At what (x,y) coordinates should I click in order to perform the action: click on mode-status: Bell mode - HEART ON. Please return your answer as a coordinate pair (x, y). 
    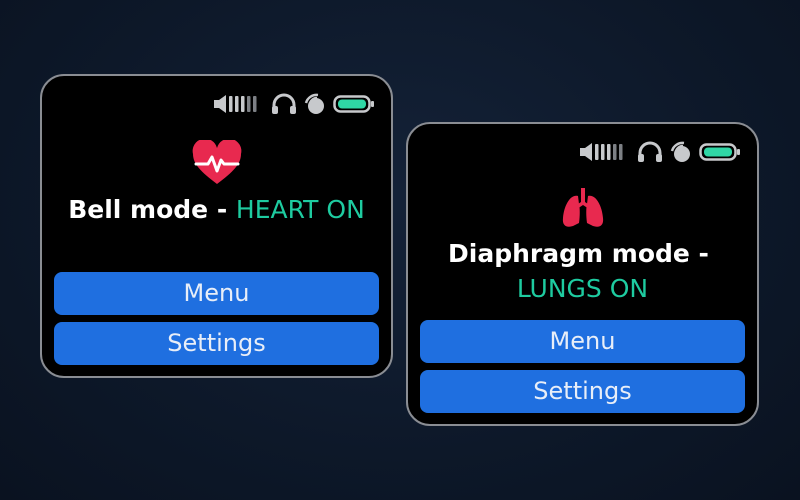
    Looking at the image, I should click on (216, 210).